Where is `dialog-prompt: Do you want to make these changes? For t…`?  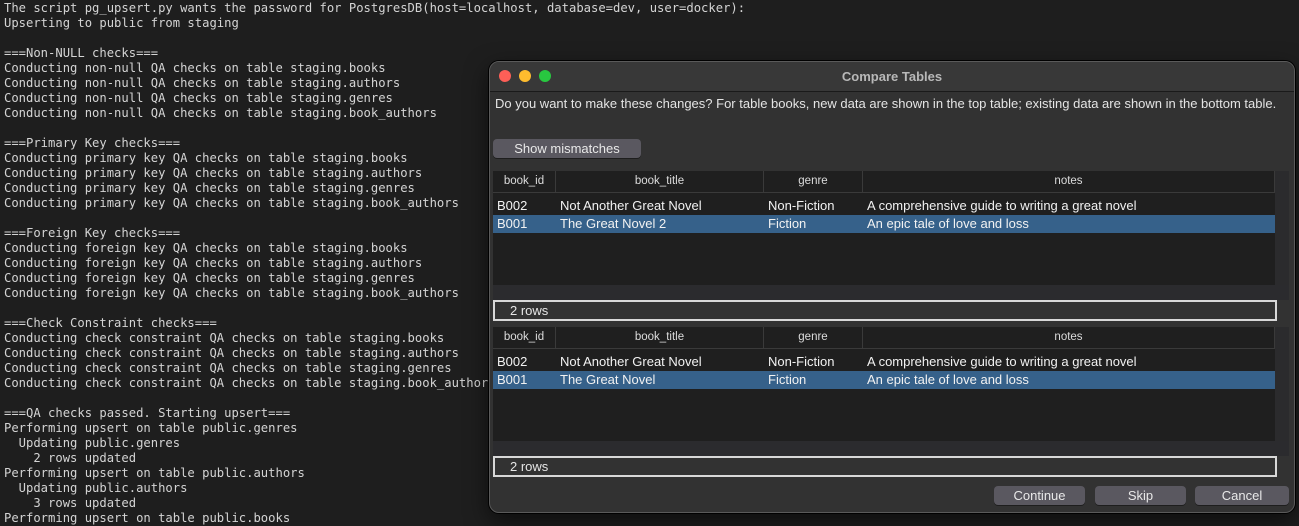 dialog-prompt: Do you want to make these changes? For t… is located at coordinates (886, 103).